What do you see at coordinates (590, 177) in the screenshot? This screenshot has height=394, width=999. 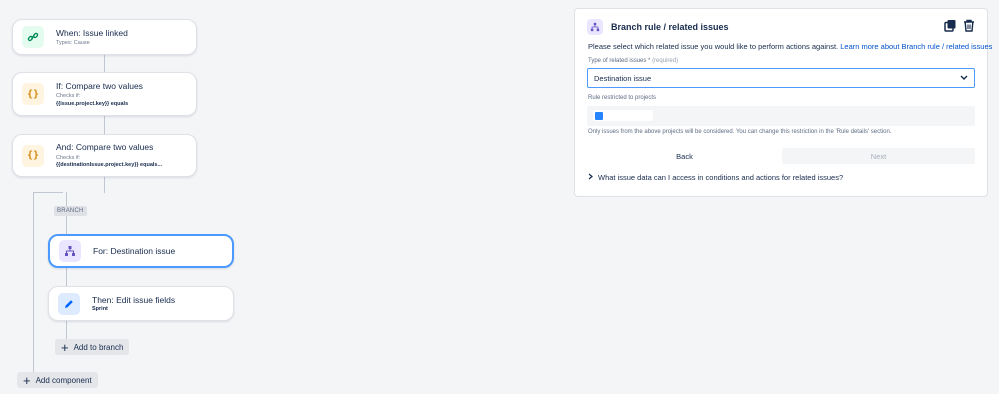 I see `chevron-right-icon` at bounding box center [590, 177].